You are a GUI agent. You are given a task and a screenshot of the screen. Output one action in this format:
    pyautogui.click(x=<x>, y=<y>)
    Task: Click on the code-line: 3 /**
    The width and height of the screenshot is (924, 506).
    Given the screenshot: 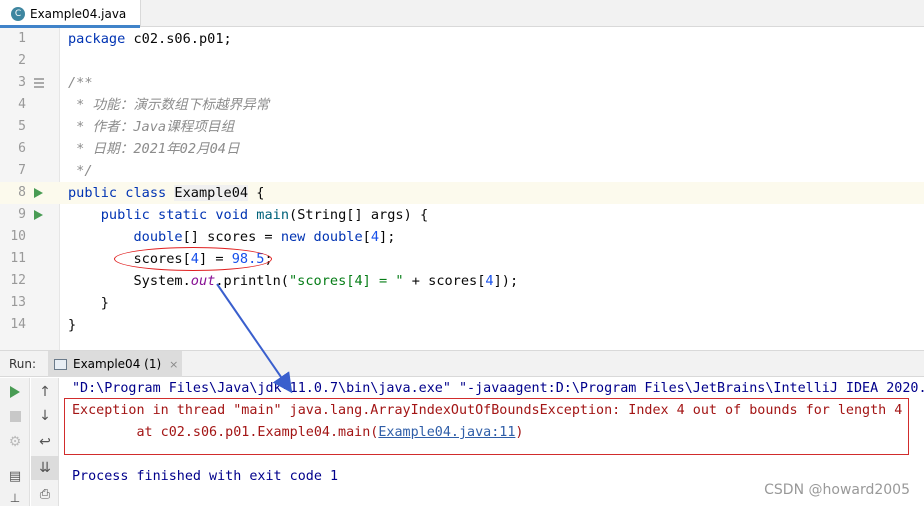 What is the action you would take?
    pyautogui.click(x=462, y=83)
    